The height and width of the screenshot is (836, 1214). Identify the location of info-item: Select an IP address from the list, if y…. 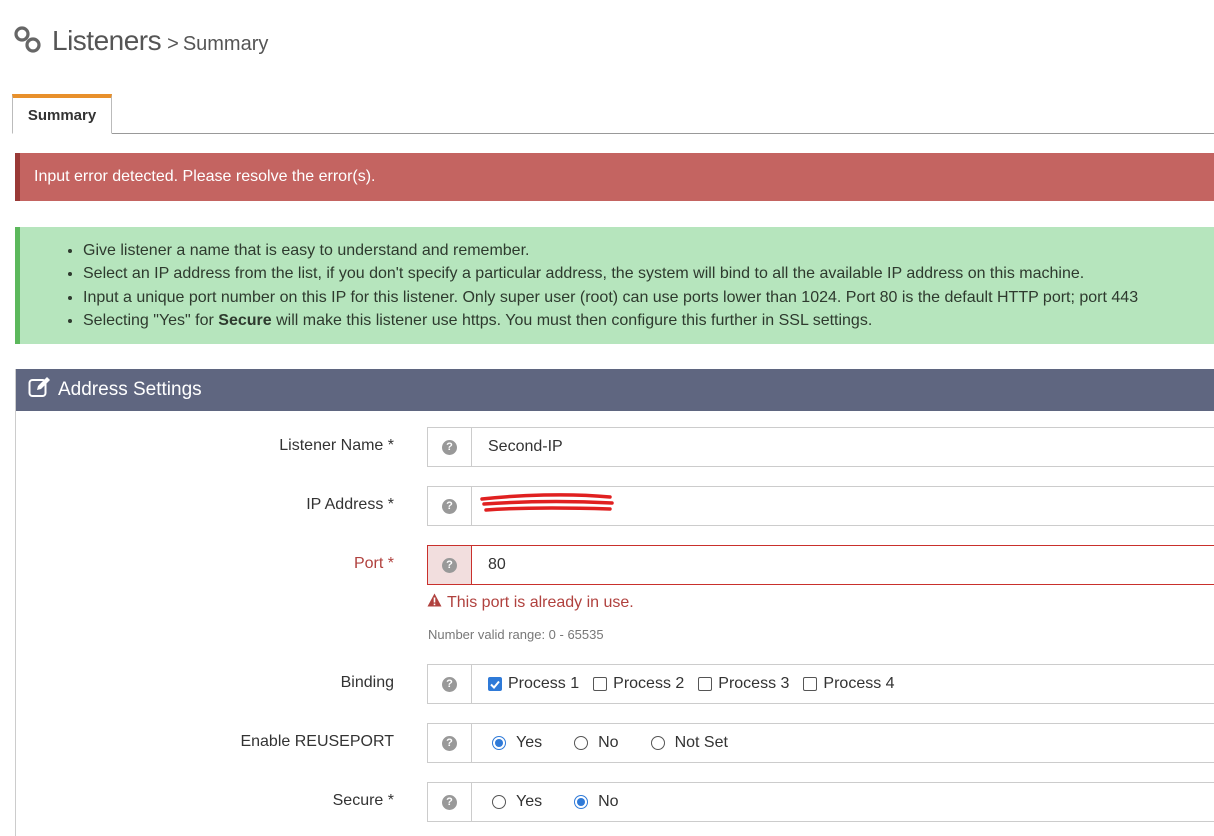
(648, 273).